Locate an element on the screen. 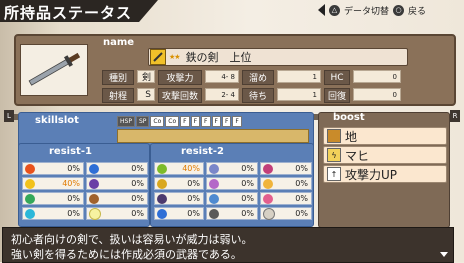  resist-2-grid: 40% 0% 0% 0% 0% 0% 0% 0% 0% 0% 0% 0% is located at coordinates (233, 191).